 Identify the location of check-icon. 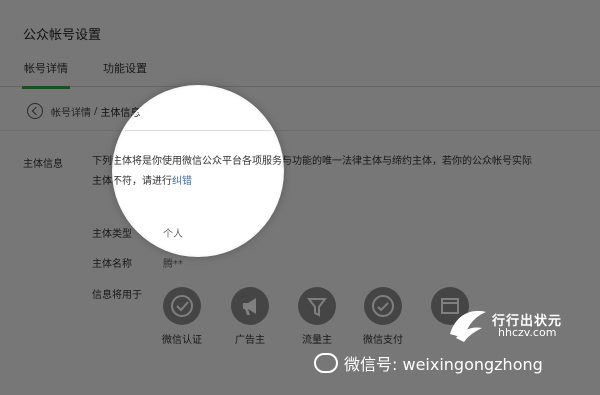
(182, 306).